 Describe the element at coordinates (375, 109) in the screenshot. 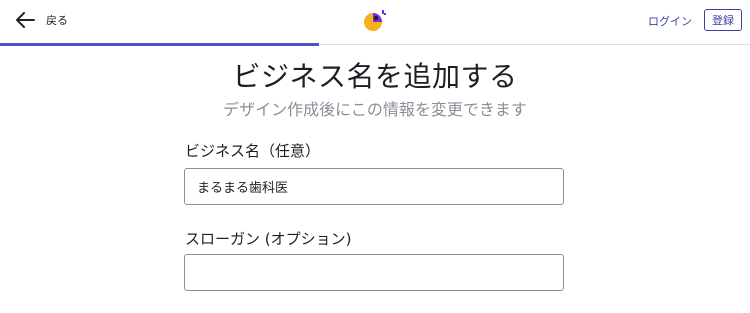

I see `page-subtitle: デザイン作成後にこの情報を変更できます` at that location.